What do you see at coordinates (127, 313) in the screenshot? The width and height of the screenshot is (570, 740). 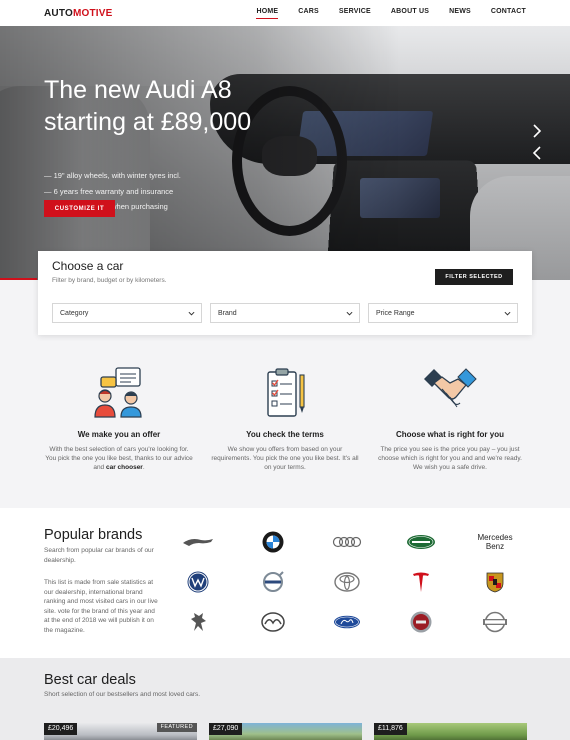 I see `category-select: Category` at bounding box center [127, 313].